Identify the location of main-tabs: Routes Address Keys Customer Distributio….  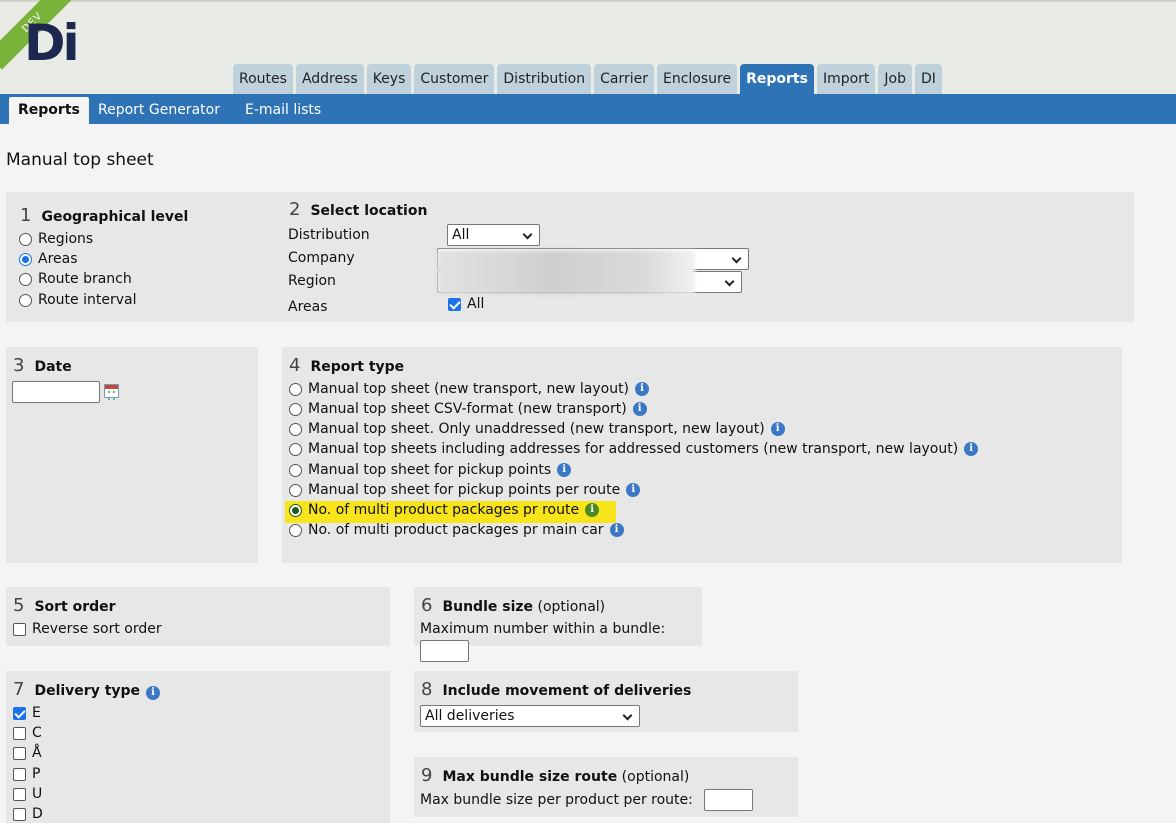
(587, 79).